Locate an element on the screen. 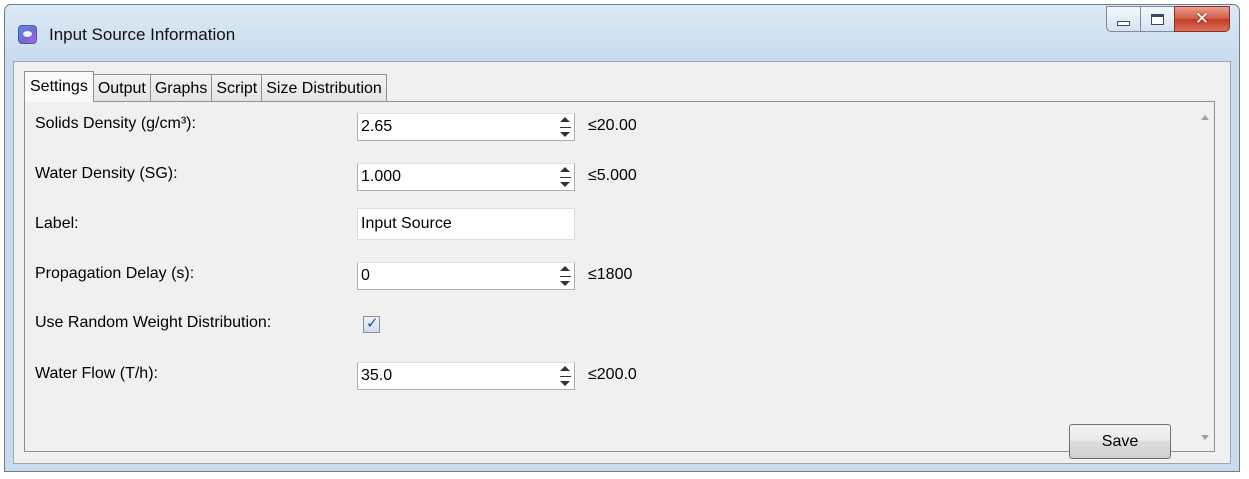 This screenshot has width=1249, height=479. tab-settings: Settings is located at coordinates (59, 86).